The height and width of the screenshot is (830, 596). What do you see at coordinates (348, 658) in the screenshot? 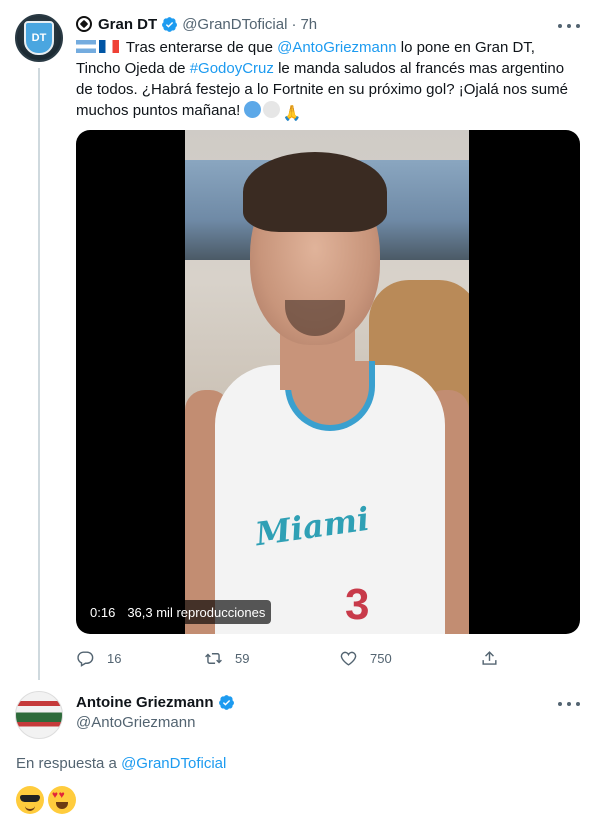
I see `heart-icon` at bounding box center [348, 658].